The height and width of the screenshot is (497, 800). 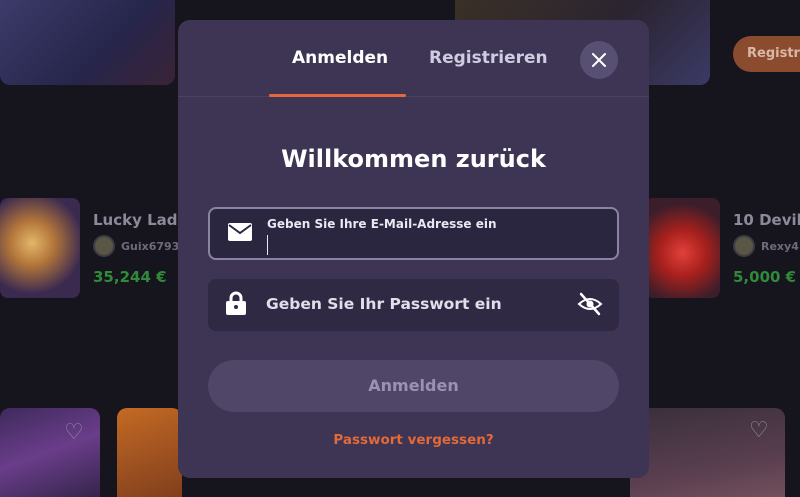 What do you see at coordinates (150, 246) in the screenshot?
I see `player-name: Guix6793` at bounding box center [150, 246].